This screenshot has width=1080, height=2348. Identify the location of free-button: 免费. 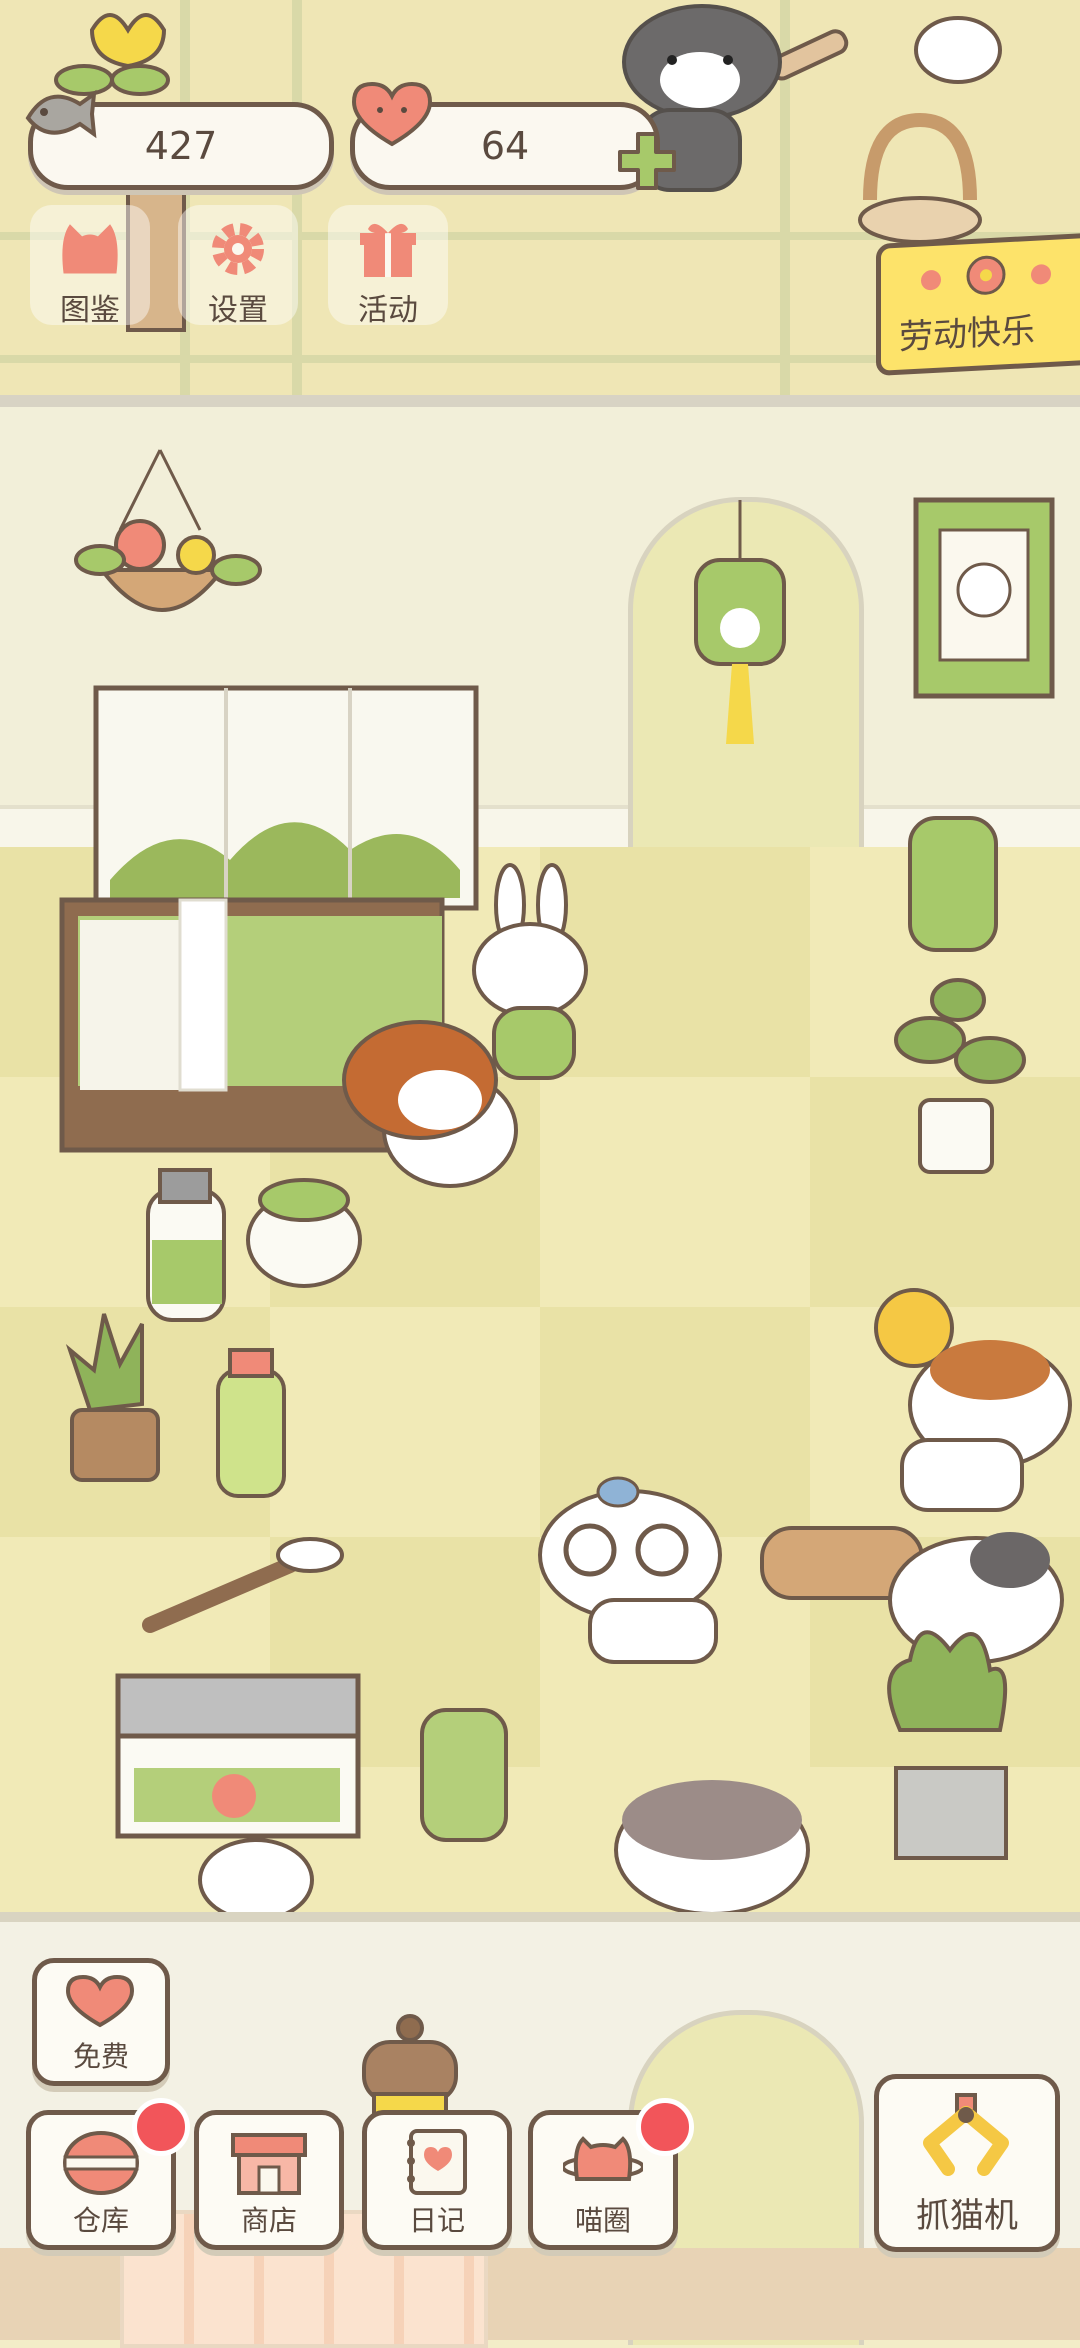
(101, 2022).